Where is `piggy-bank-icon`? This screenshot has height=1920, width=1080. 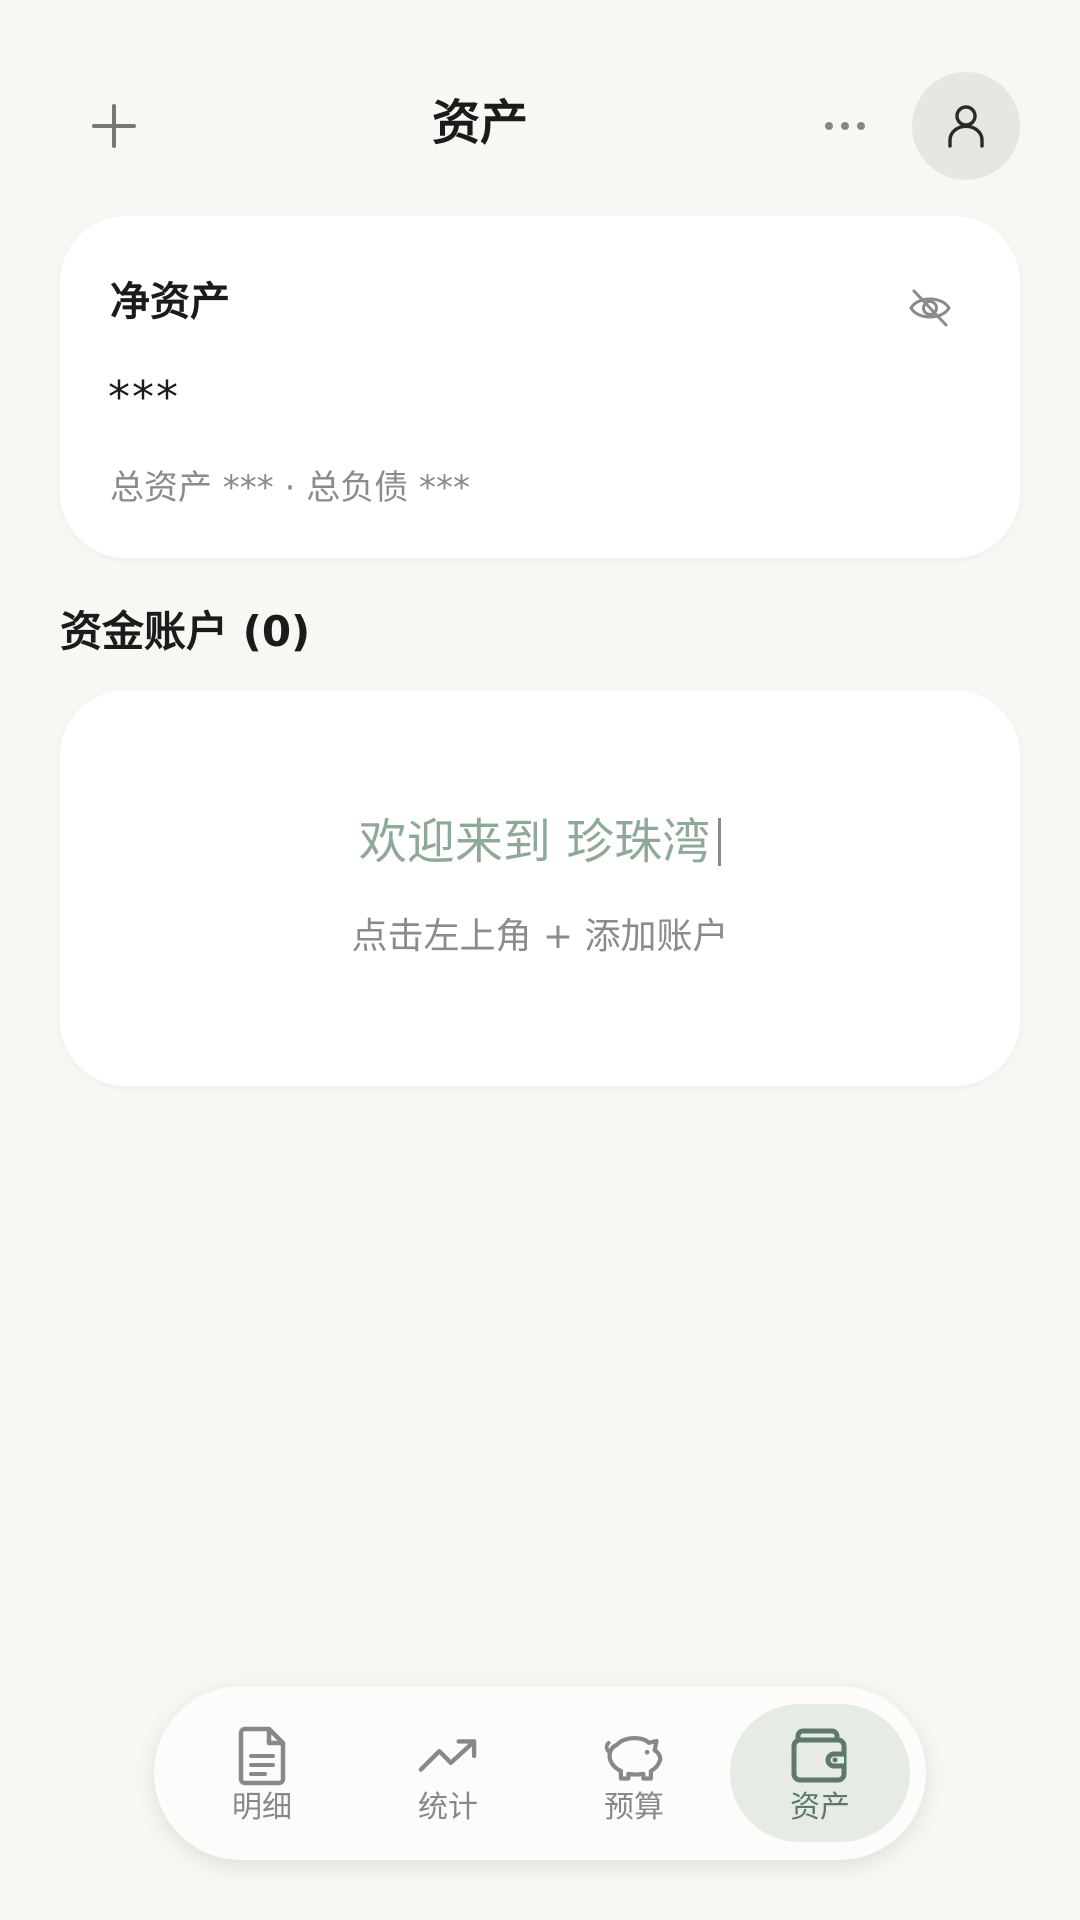 piggy-bank-icon is located at coordinates (634, 1756).